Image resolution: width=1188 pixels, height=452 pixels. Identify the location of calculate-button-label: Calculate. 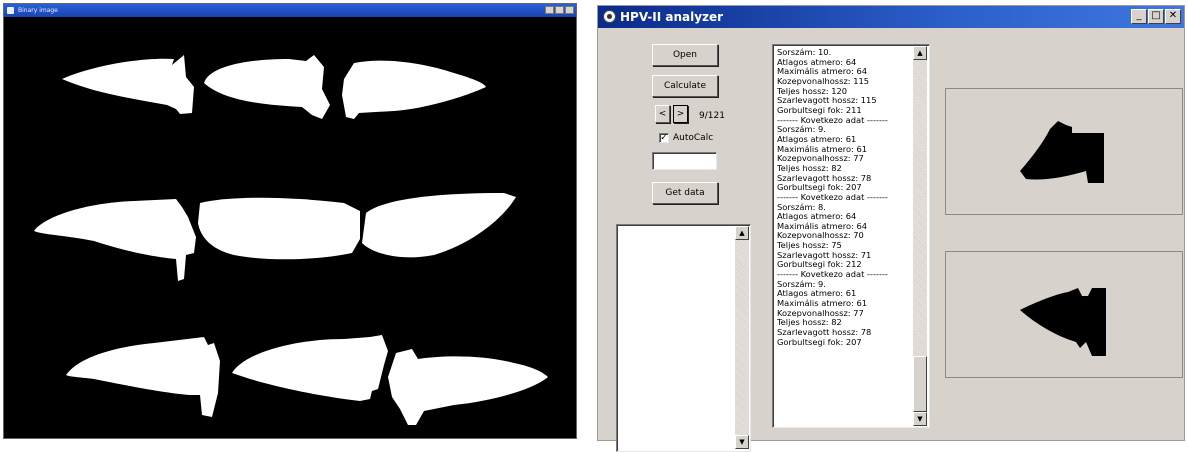
(685, 86).